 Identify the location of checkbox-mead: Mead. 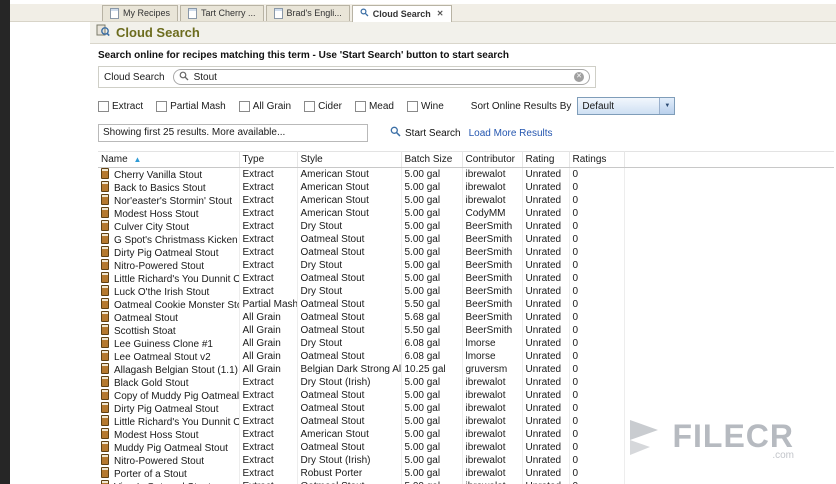
(374, 106).